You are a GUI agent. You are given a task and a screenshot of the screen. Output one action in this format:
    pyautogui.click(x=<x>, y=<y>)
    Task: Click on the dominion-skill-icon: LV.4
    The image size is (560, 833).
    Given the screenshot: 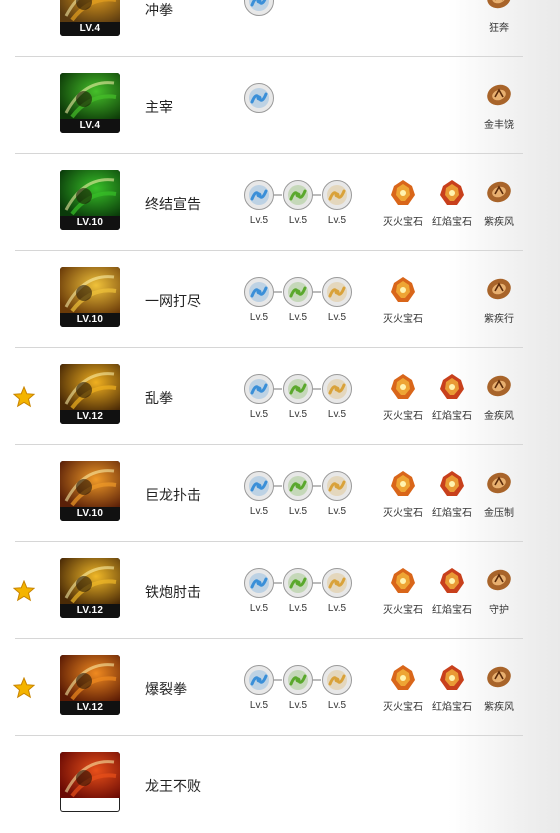 What is the action you would take?
    pyautogui.click(x=90, y=103)
    